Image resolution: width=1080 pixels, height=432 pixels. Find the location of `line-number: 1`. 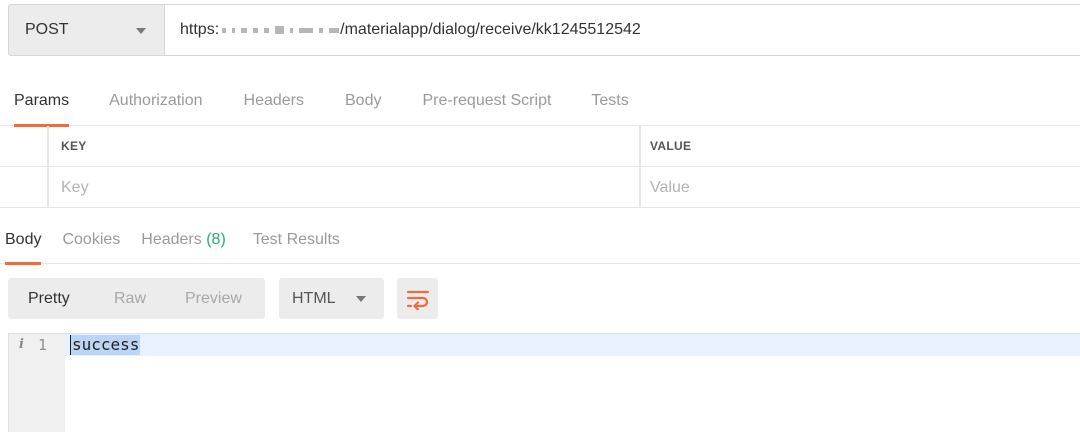

line-number: 1 is located at coordinates (43, 345).